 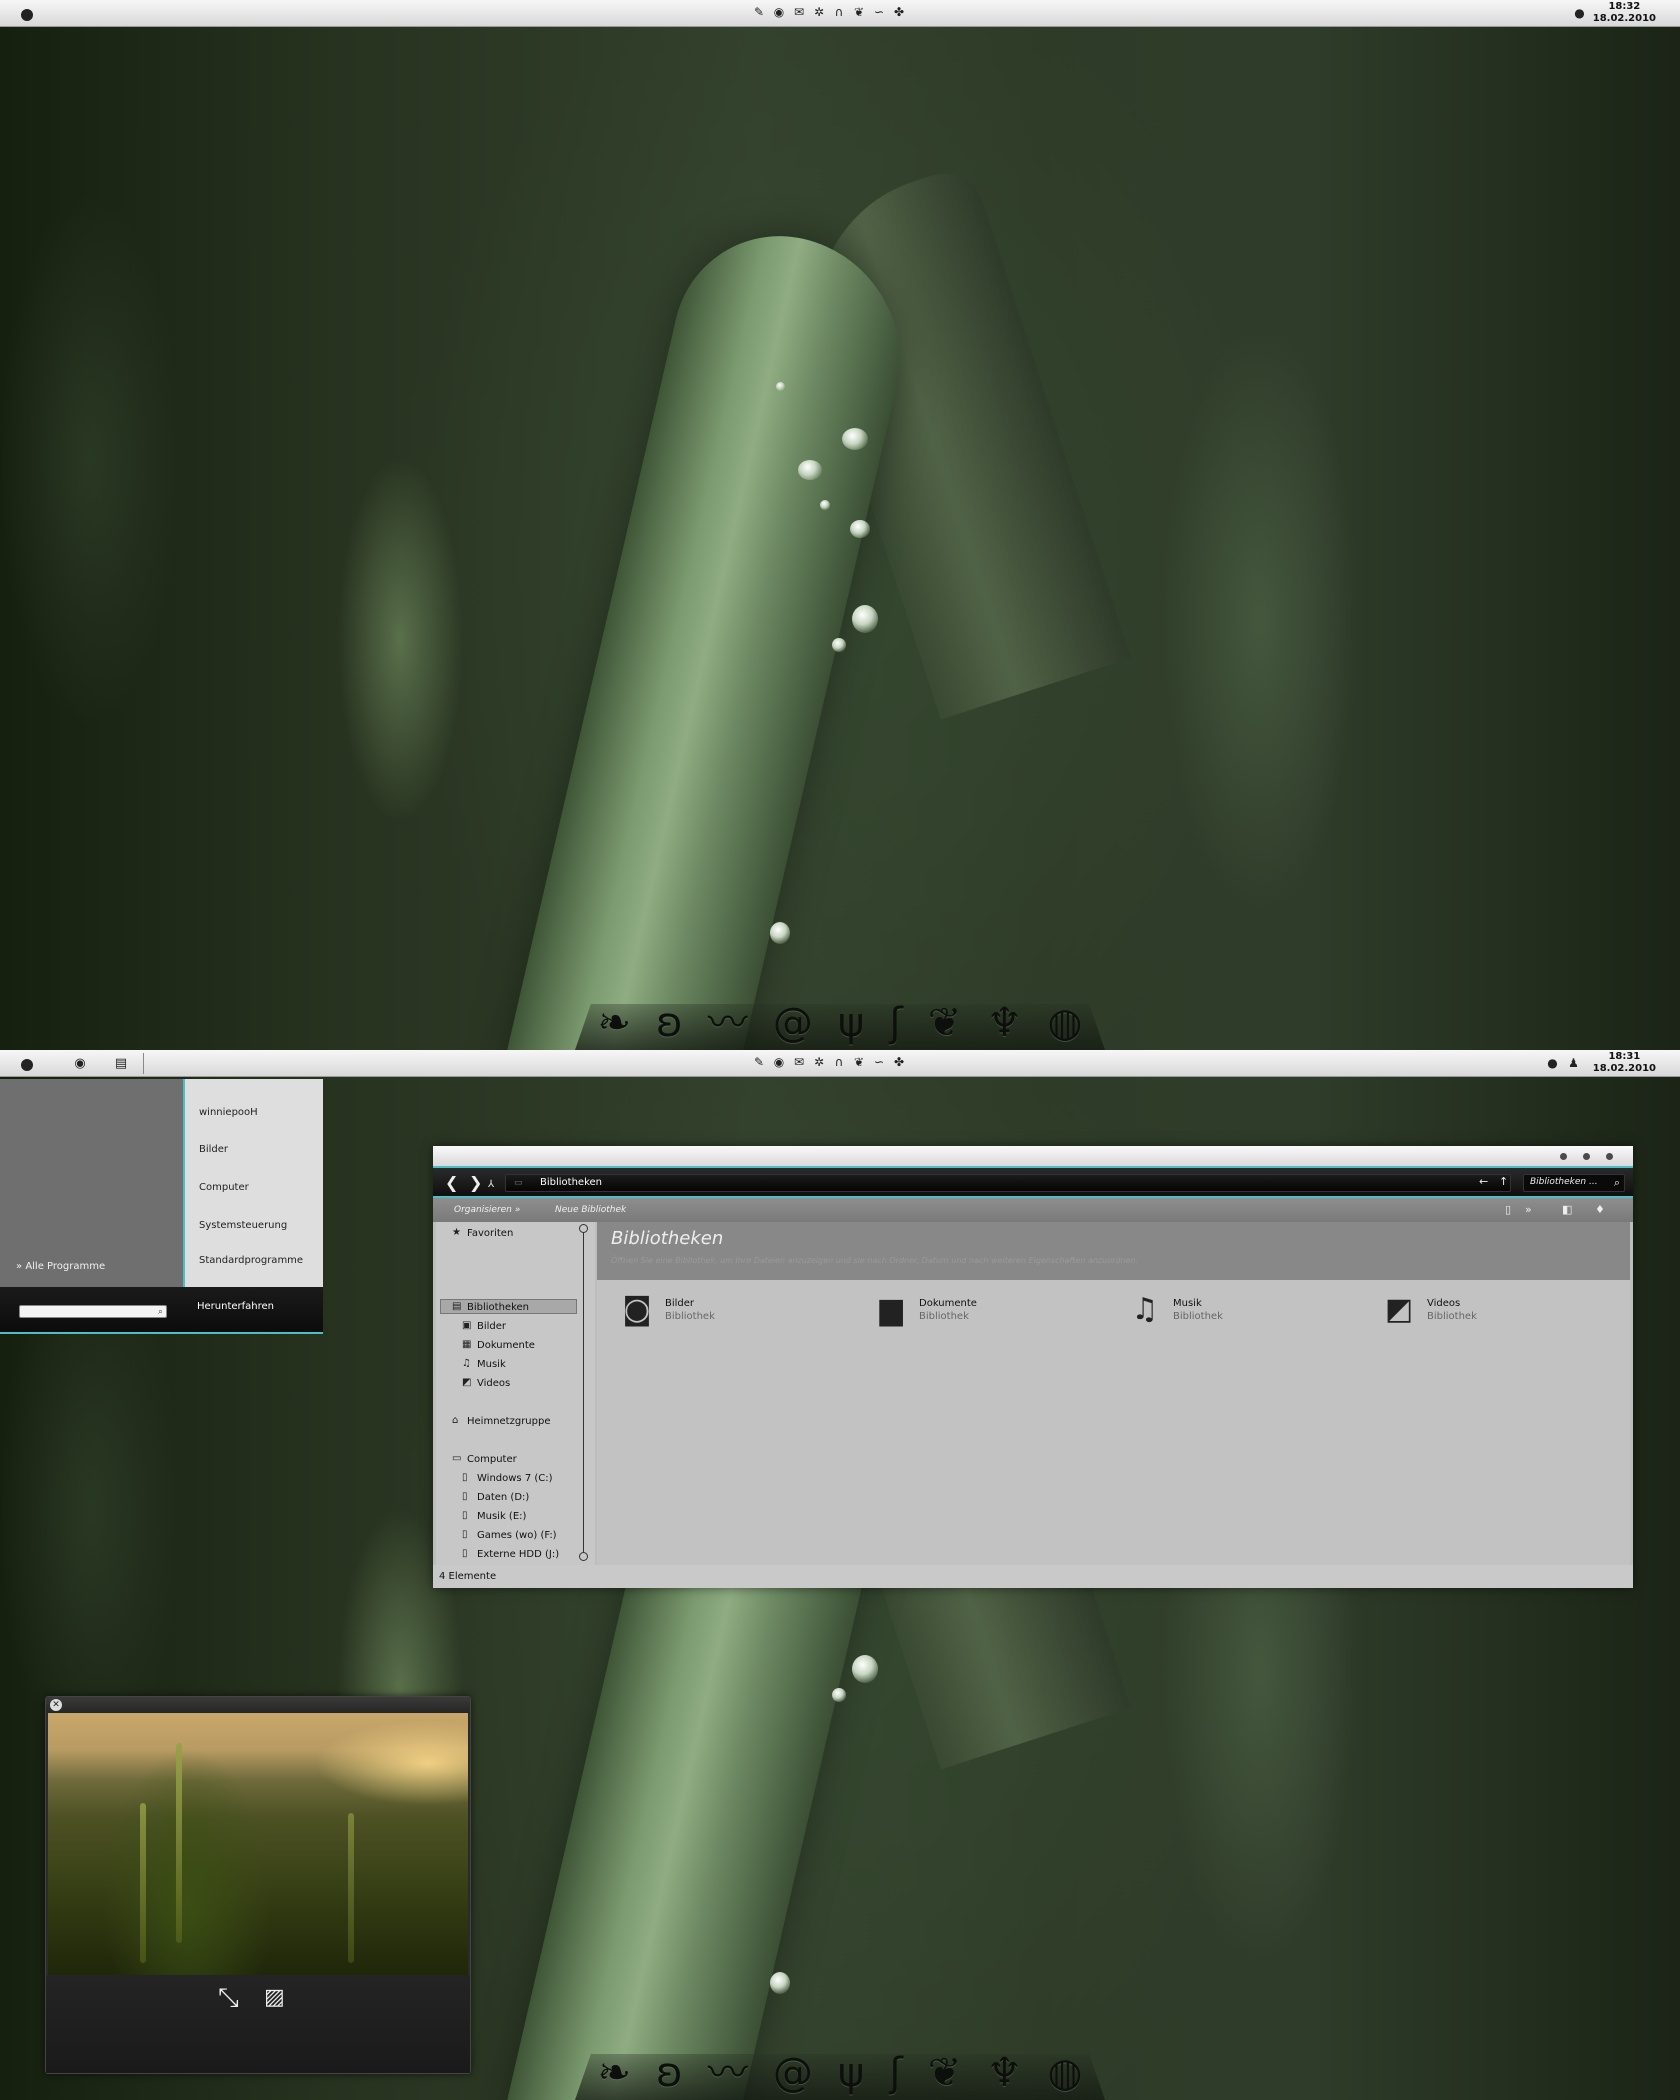 What do you see at coordinates (1508, 1209) in the screenshot?
I see `view-options-icon: ▯` at bounding box center [1508, 1209].